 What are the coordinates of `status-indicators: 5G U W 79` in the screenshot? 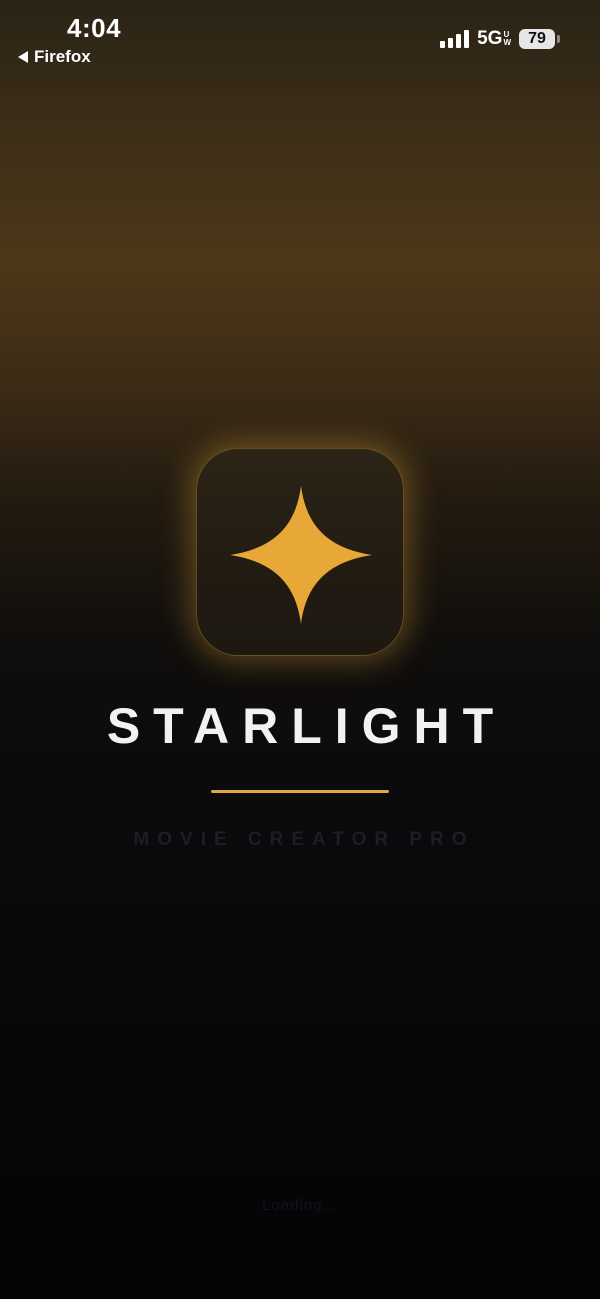 It's located at (500, 39).